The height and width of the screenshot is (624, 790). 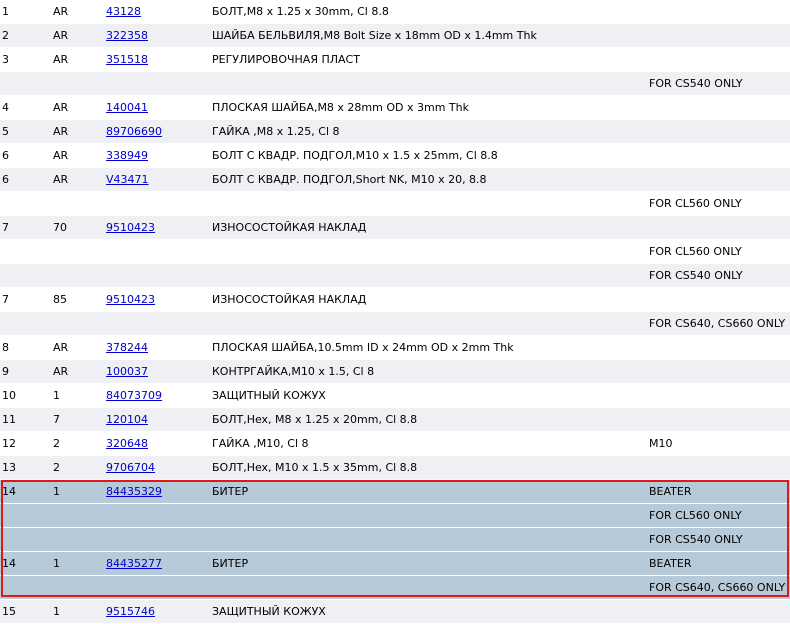 I want to click on item-number-cell: 4, so click(x=5, y=107).